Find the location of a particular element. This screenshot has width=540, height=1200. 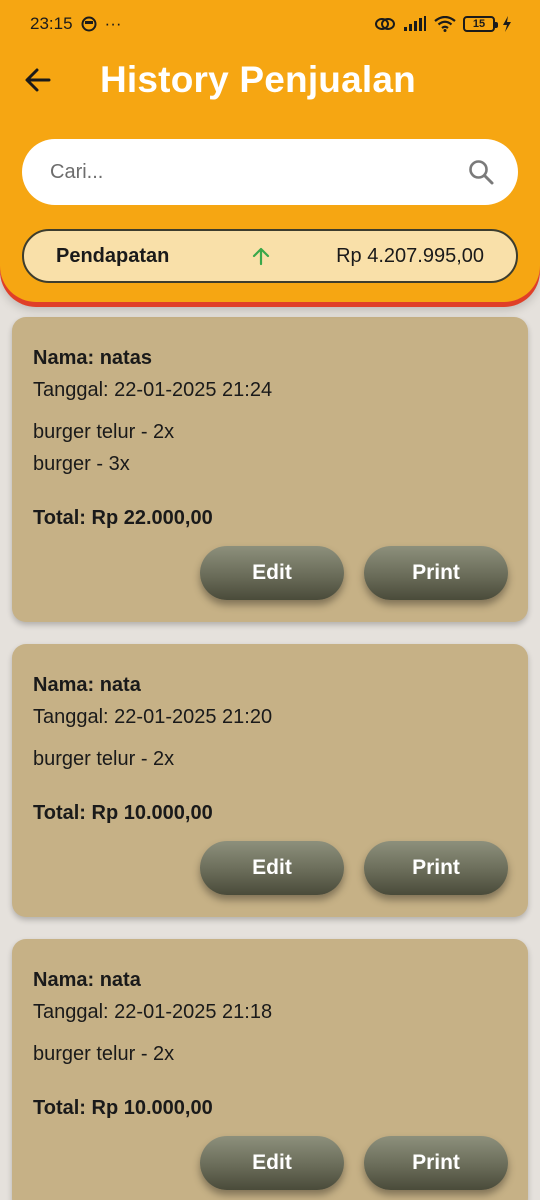

arrow-left-icon is located at coordinates (38, 80).